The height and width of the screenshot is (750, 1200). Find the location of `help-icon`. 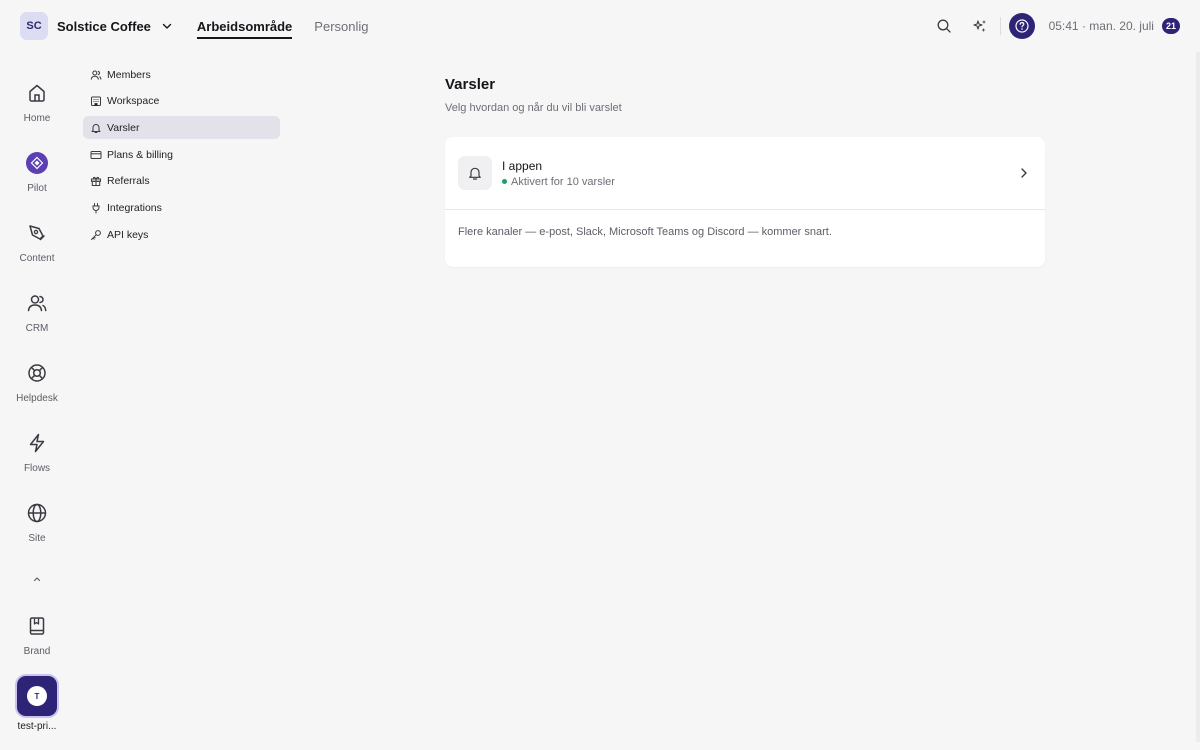

help-icon is located at coordinates (1021, 26).